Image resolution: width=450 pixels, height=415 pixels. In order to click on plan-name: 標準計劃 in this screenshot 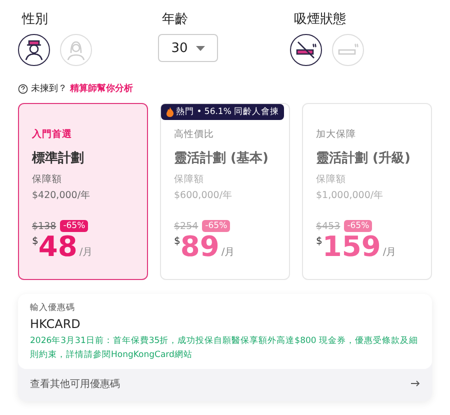, I will do `click(58, 158)`.